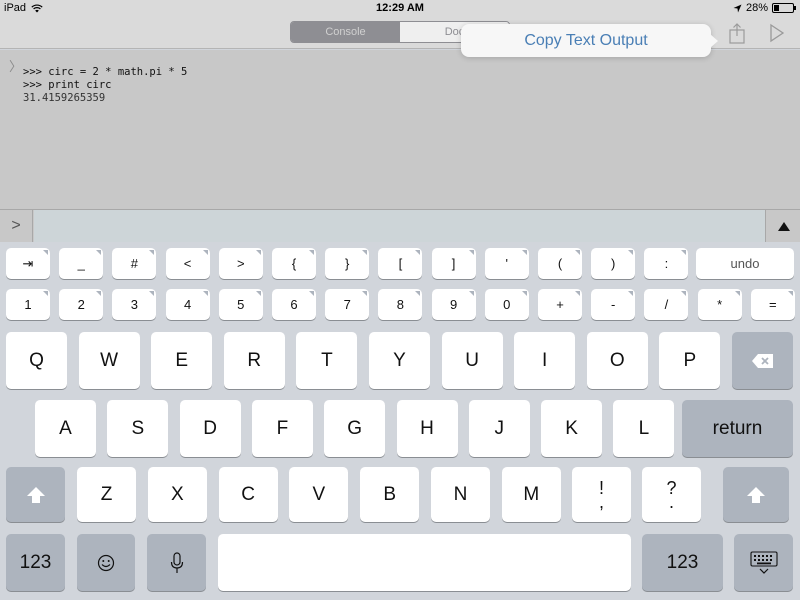 The image size is (800, 600). I want to click on key-number: 1, so click(28, 304).